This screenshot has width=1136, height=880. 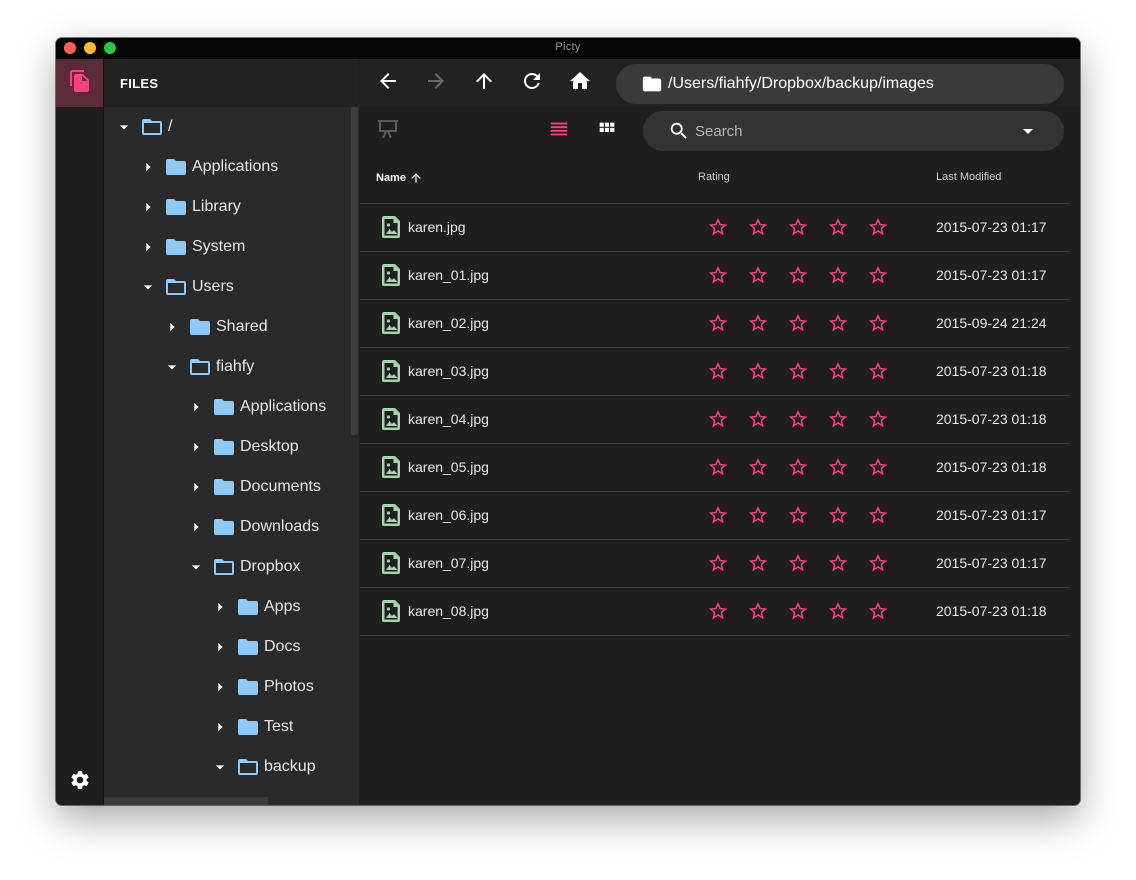 I want to click on table-row: karen_06.jpg 2015-07-23 01:17, so click(x=715, y=516).